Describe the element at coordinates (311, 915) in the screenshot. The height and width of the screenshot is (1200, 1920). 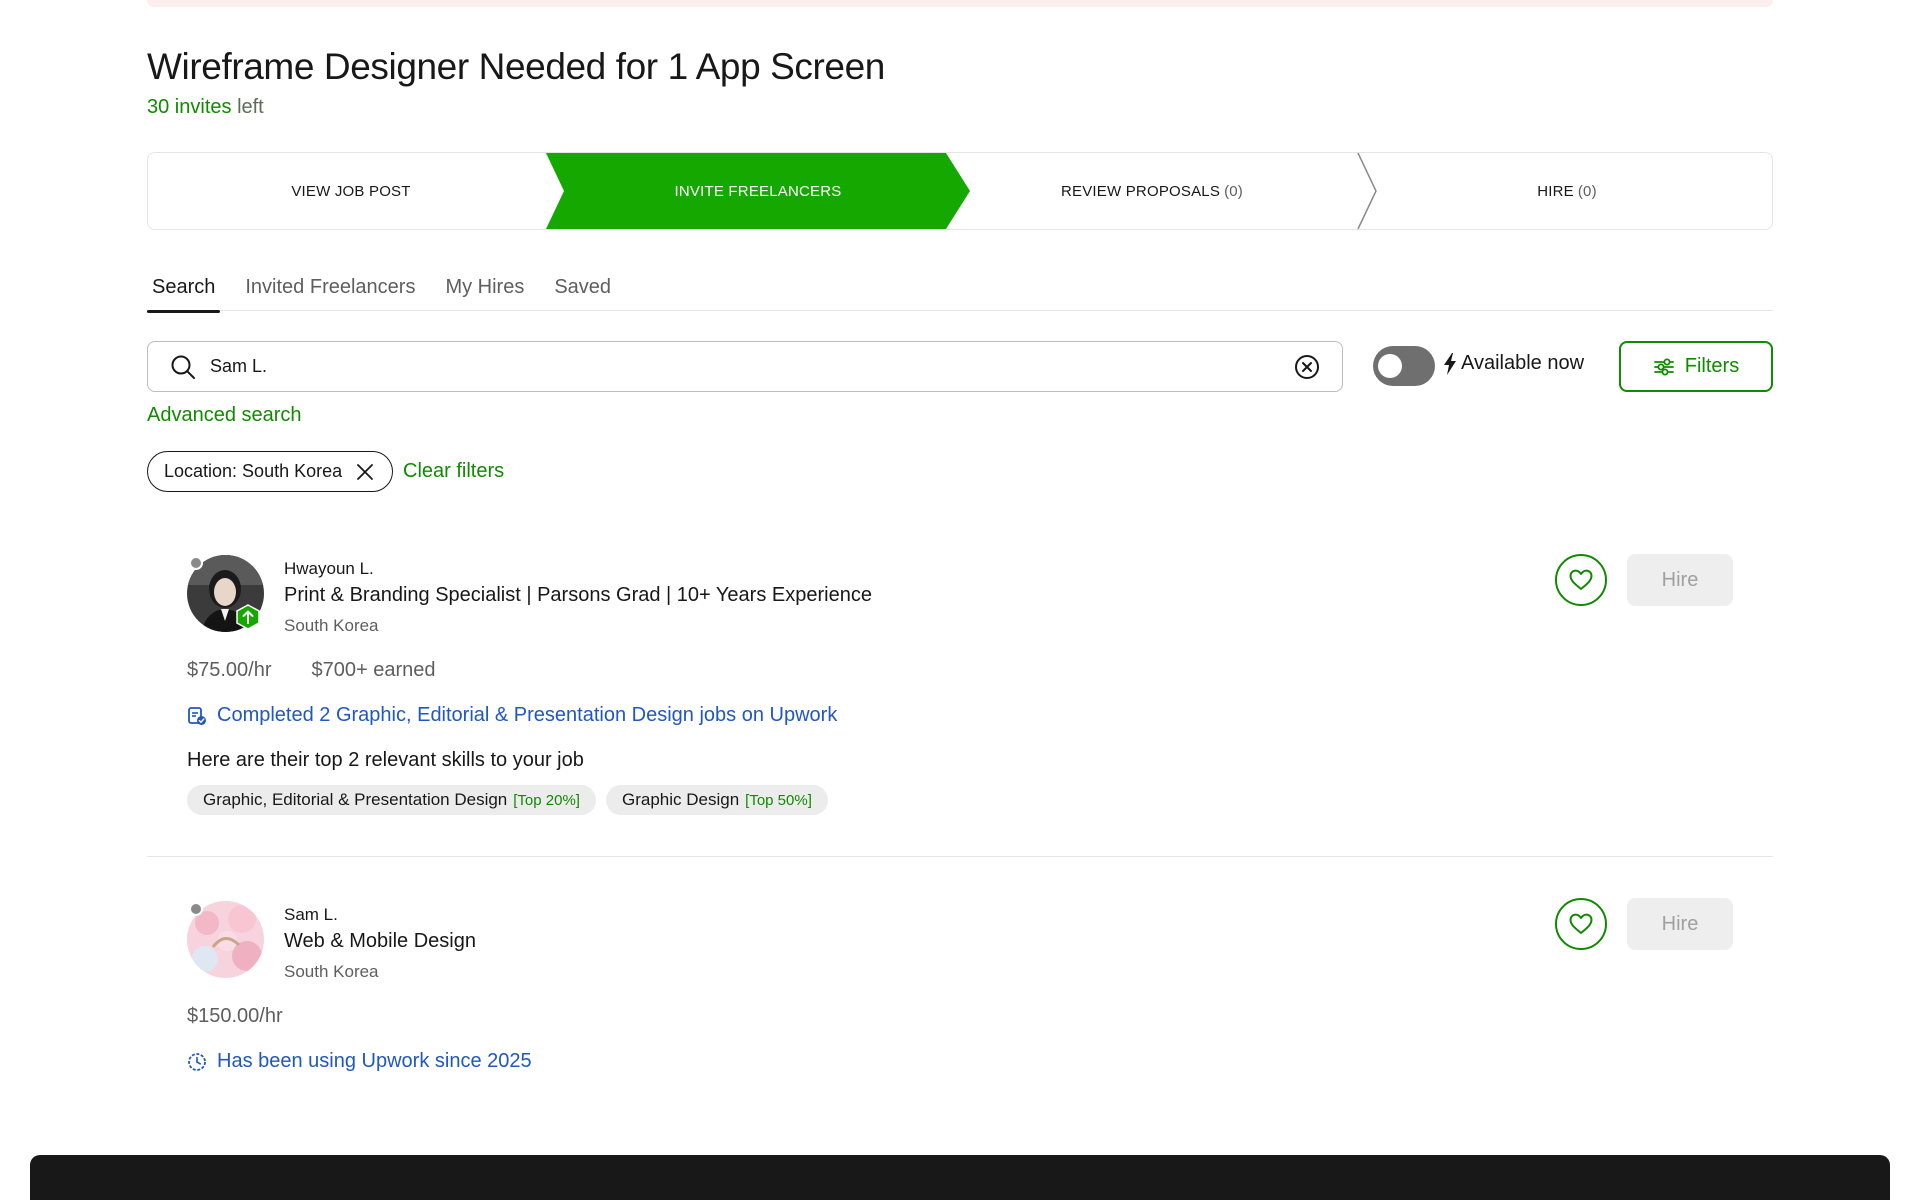
I see `freelancer-name: Sam L.` at that location.